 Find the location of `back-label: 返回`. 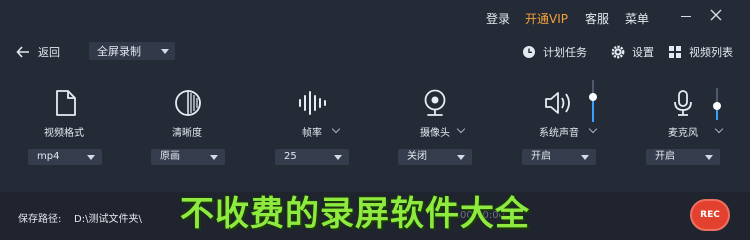

back-label: 返回 is located at coordinates (49, 52).